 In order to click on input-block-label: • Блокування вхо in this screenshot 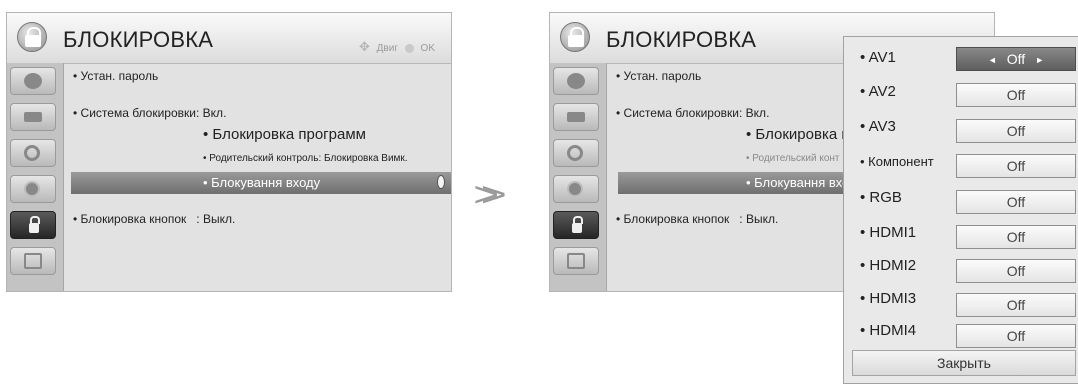, I will do `click(798, 182)`.